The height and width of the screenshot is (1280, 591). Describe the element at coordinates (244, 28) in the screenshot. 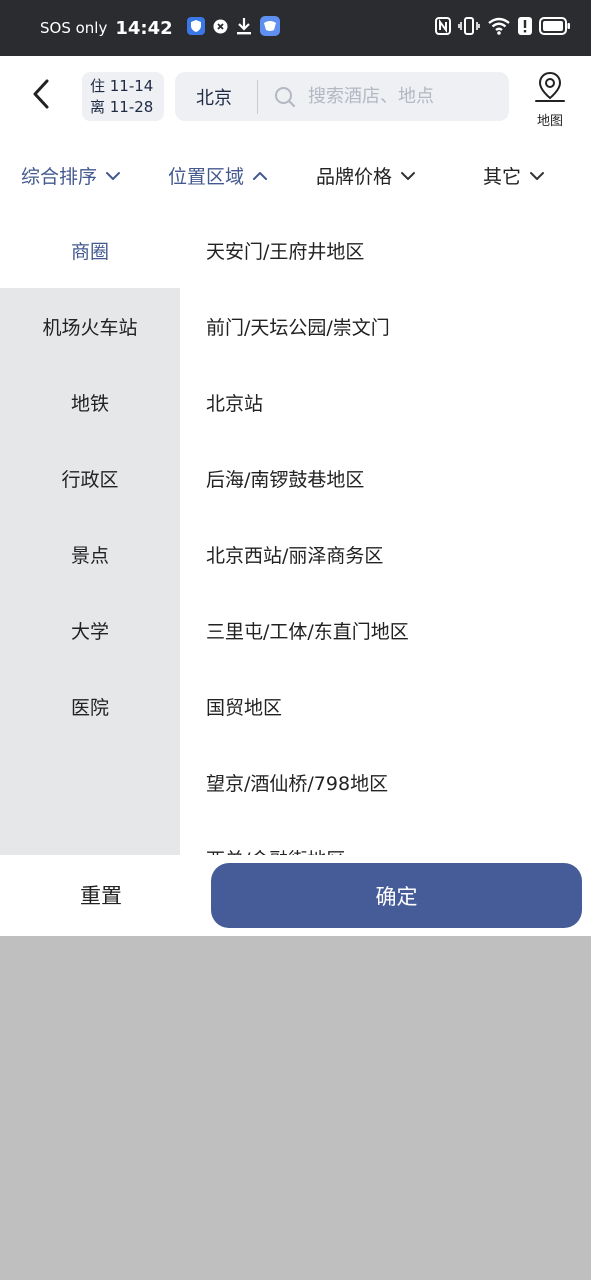

I see `download-icon` at that location.